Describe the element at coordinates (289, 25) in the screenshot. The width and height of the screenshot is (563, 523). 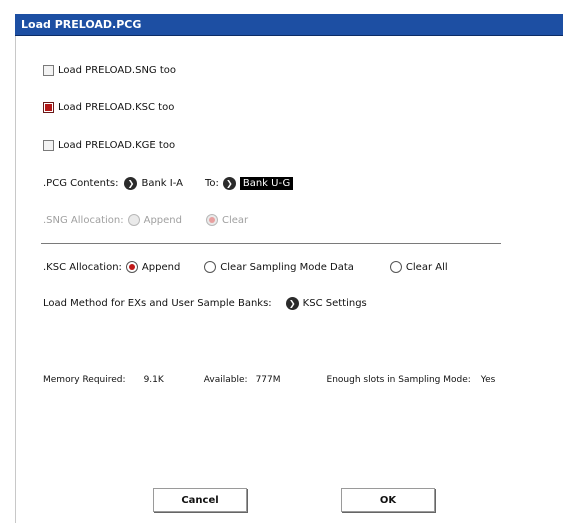
I see `dialog-title: Load PRELOAD.PCG` at that location.